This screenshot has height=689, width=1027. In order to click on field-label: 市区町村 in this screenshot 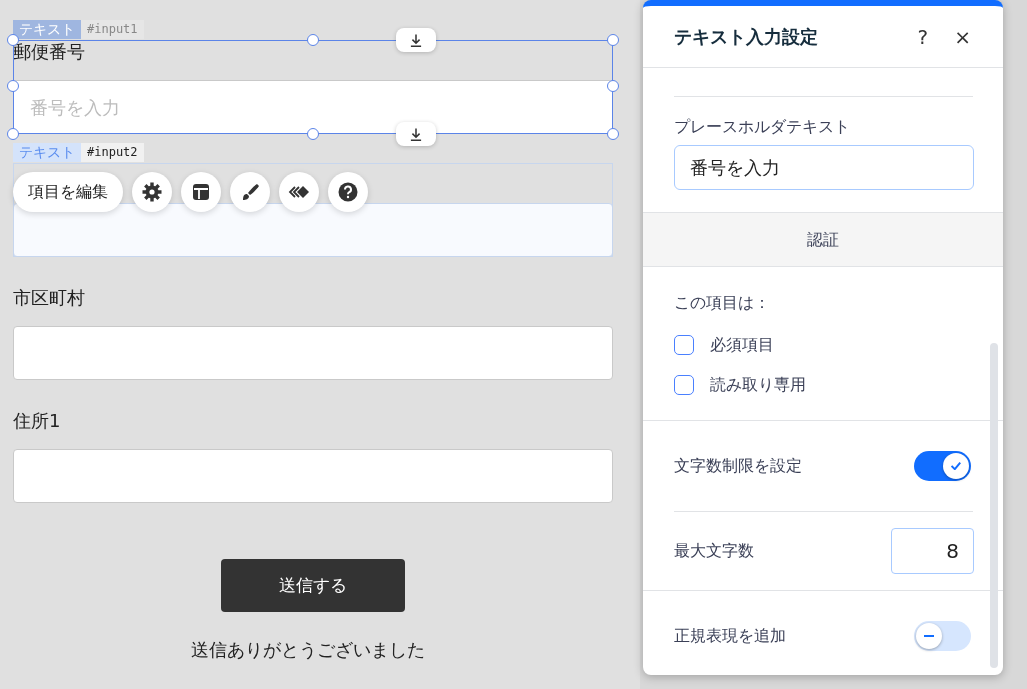, I will do `click(49, 298)`.